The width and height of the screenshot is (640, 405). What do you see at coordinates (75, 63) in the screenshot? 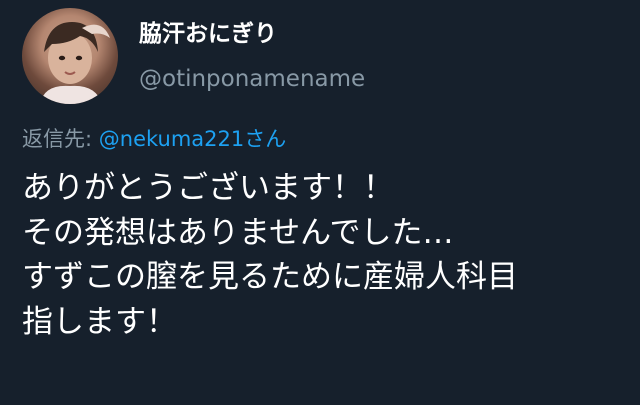
I see `avatar-photo-icon` at bounding box center [75, 63].